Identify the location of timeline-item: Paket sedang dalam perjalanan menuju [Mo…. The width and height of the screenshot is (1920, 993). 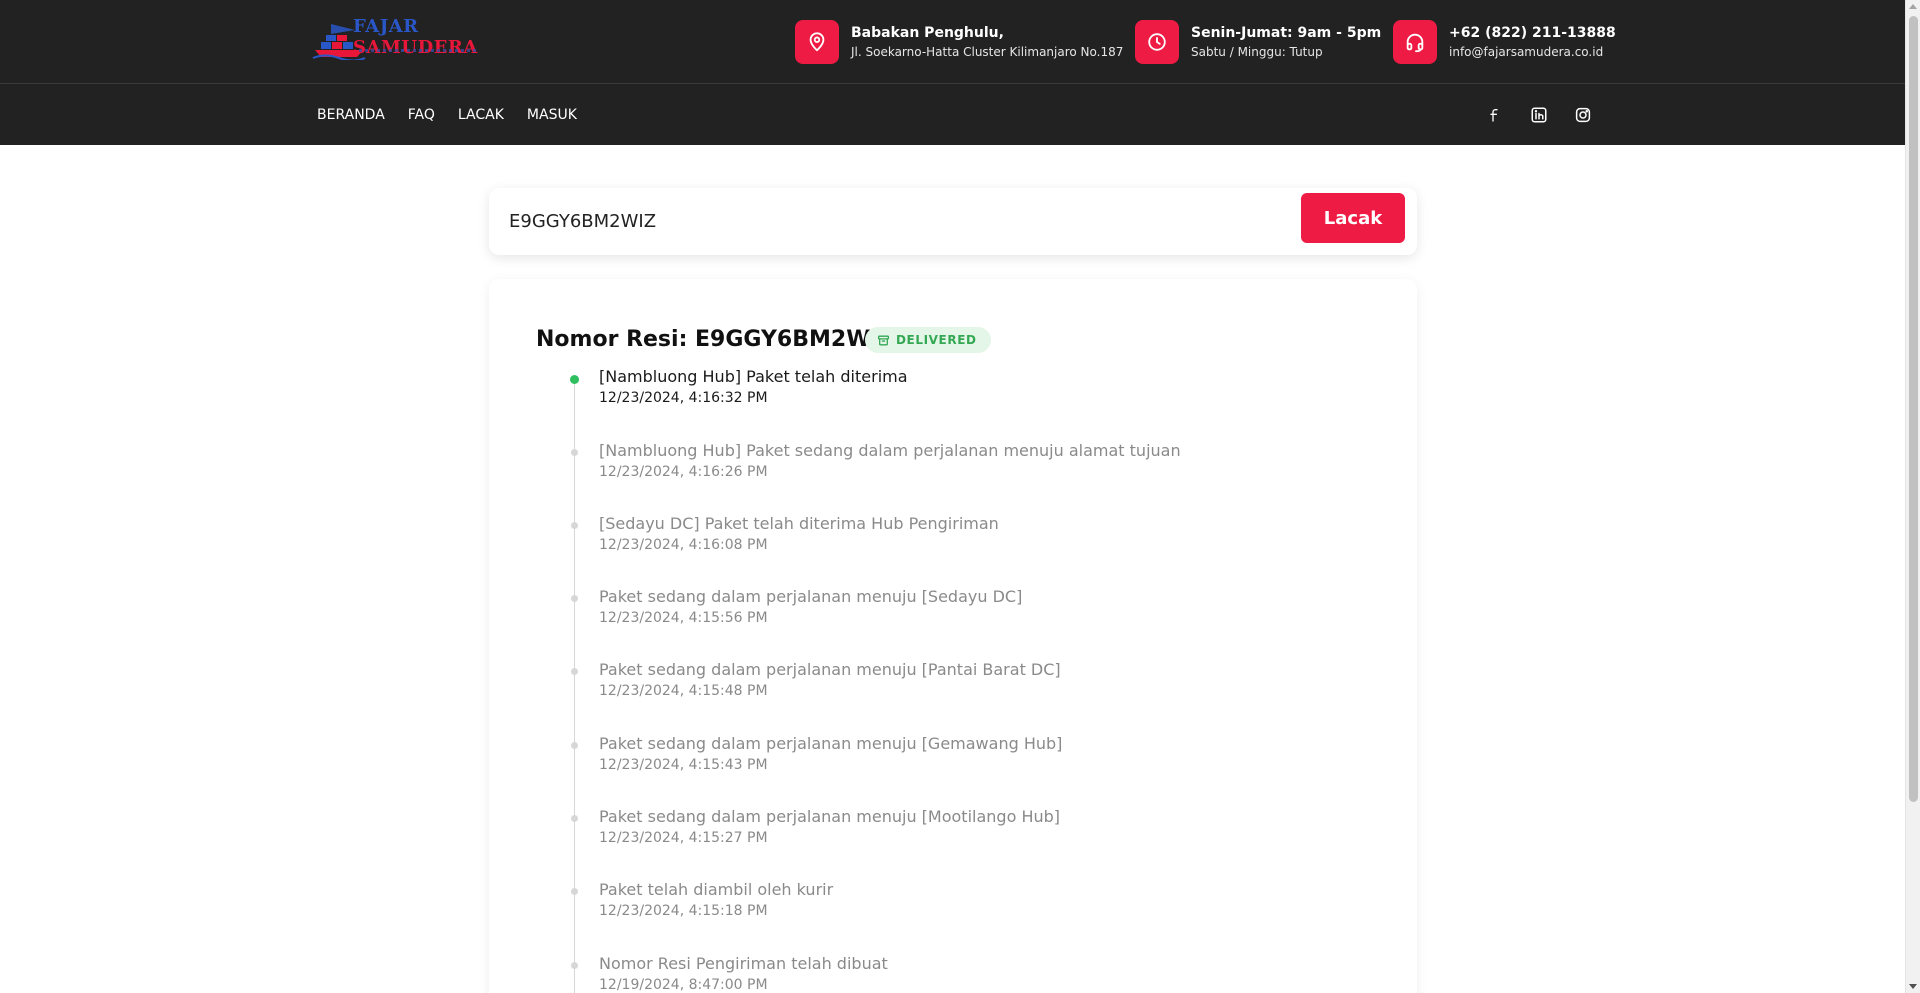
(939, 836).